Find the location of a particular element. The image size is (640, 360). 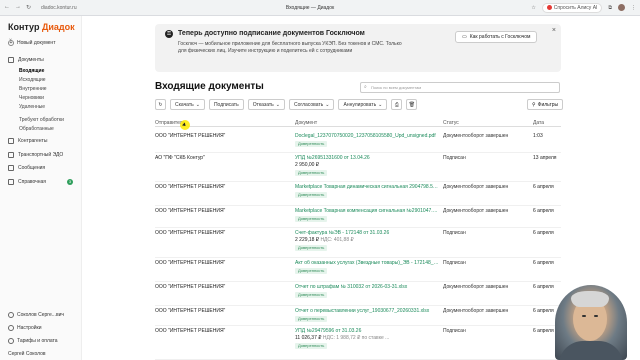

sidebar-item-requires-processing: Требуют обработки is located at coordinates (41, 120).